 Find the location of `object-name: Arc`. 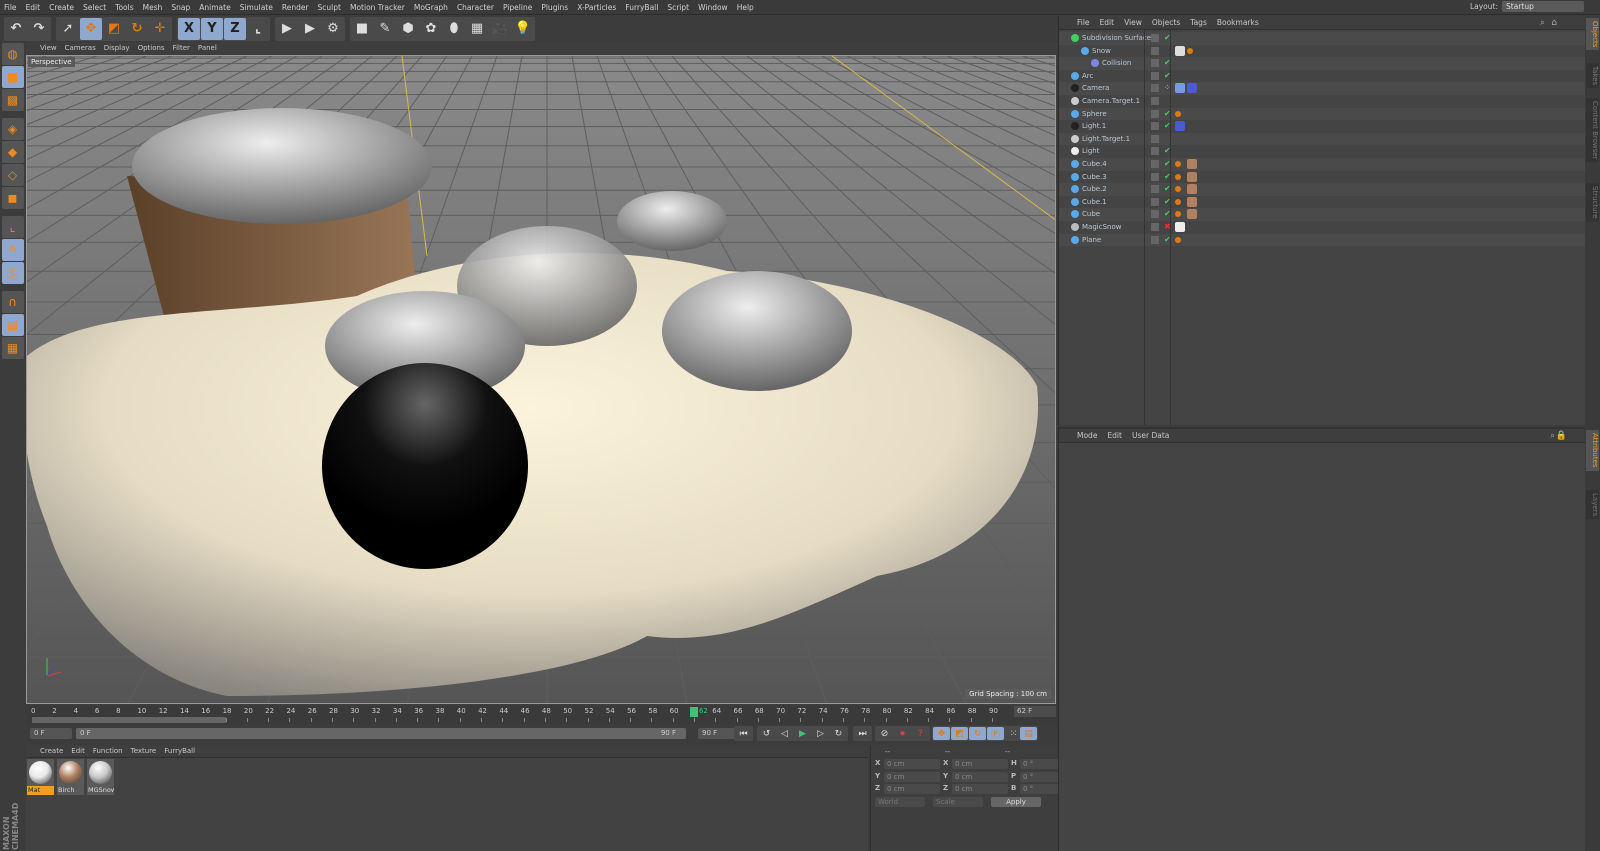

object-name: Arc is located at coordinates (1087, 76).